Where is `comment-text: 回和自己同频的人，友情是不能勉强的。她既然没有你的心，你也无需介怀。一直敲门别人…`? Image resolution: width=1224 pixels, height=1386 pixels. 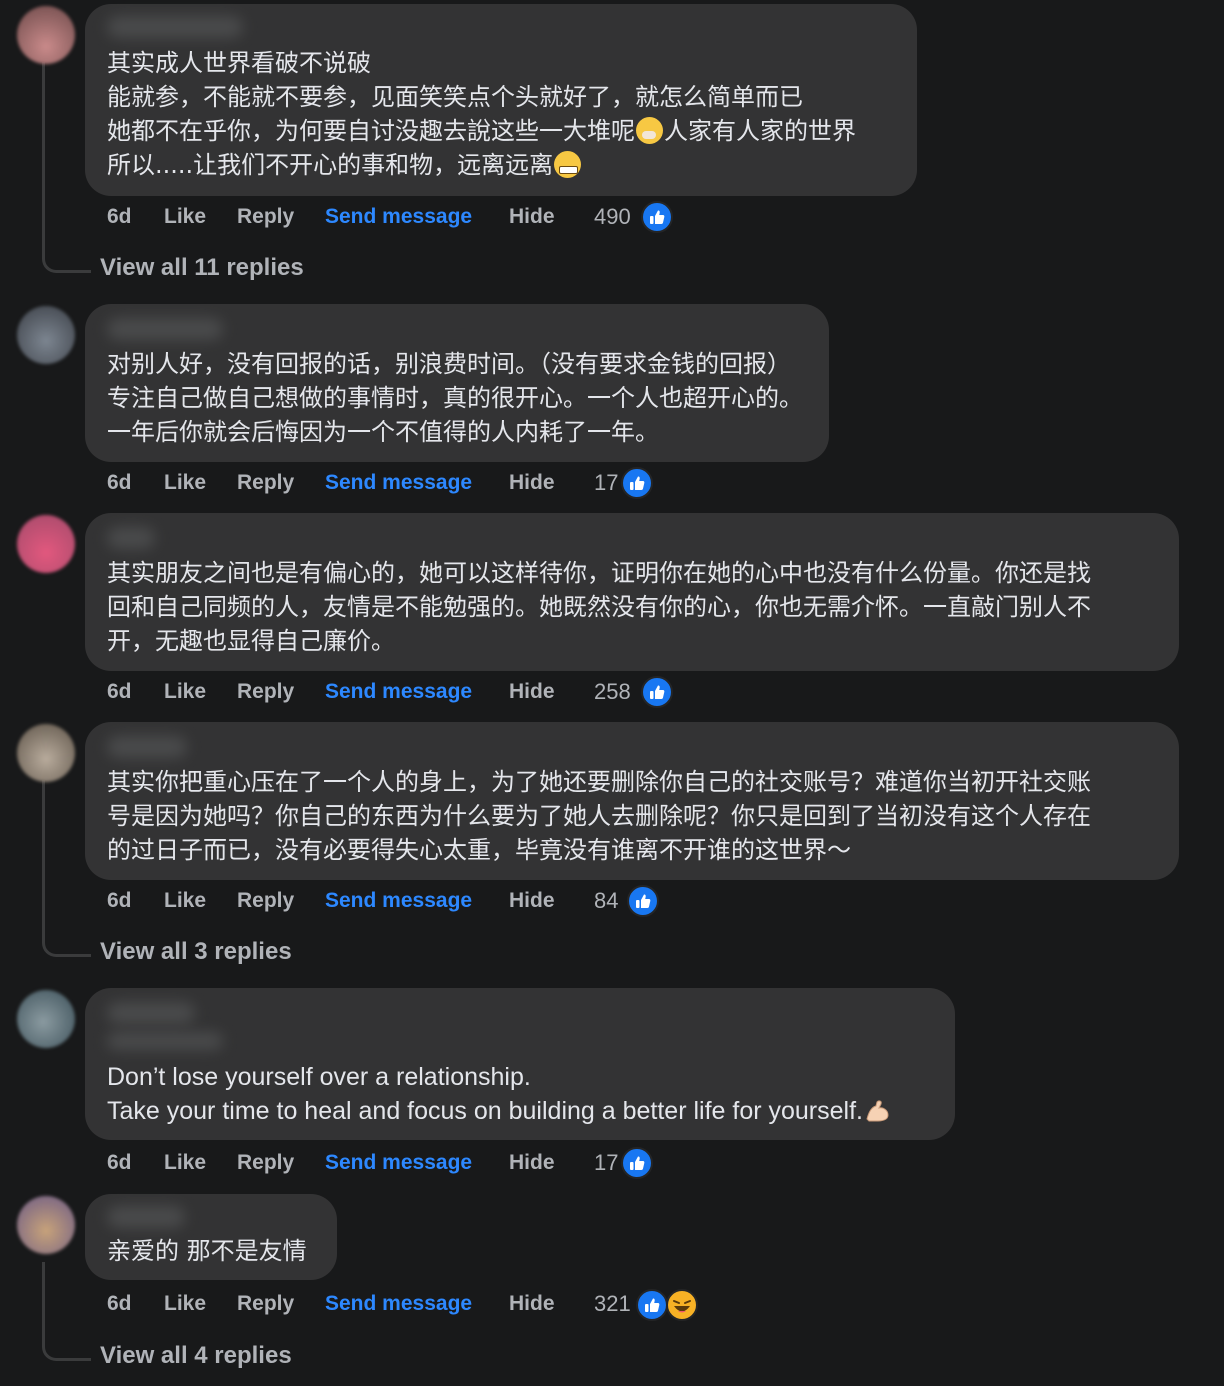
comment-text: 回和自己同频的人，友情是不能勉强的。她既然没有你的心，你也无需介怀。一直敲门别人… is located at coordinates (599, 607).